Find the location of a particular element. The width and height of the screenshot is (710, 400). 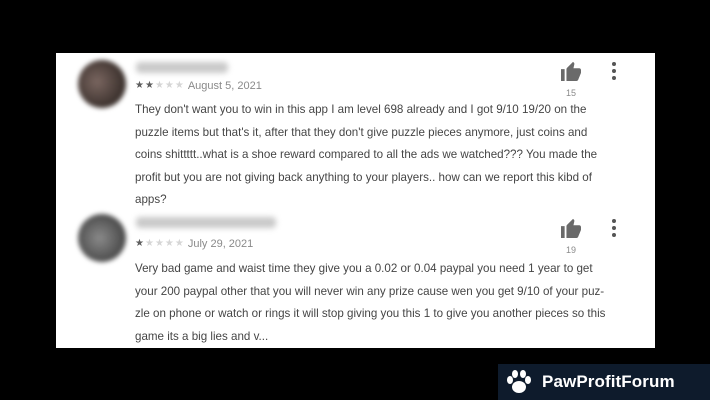

review-text-line: apps? is located at coordinates (151, 199).